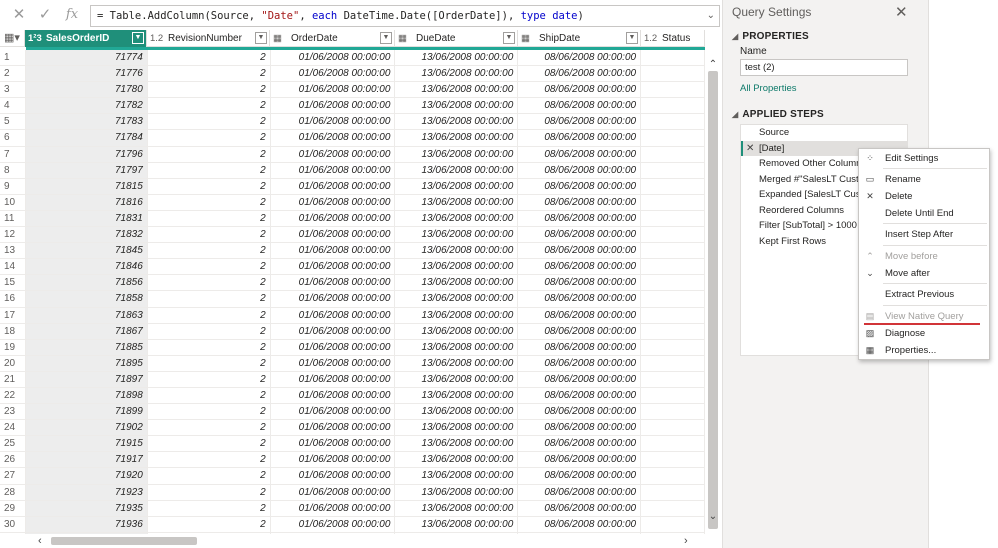  What do you see at coordinates (653, 38) in the screenshot?
I see `type-icon: 1.2` at bounding box center [653, 38].